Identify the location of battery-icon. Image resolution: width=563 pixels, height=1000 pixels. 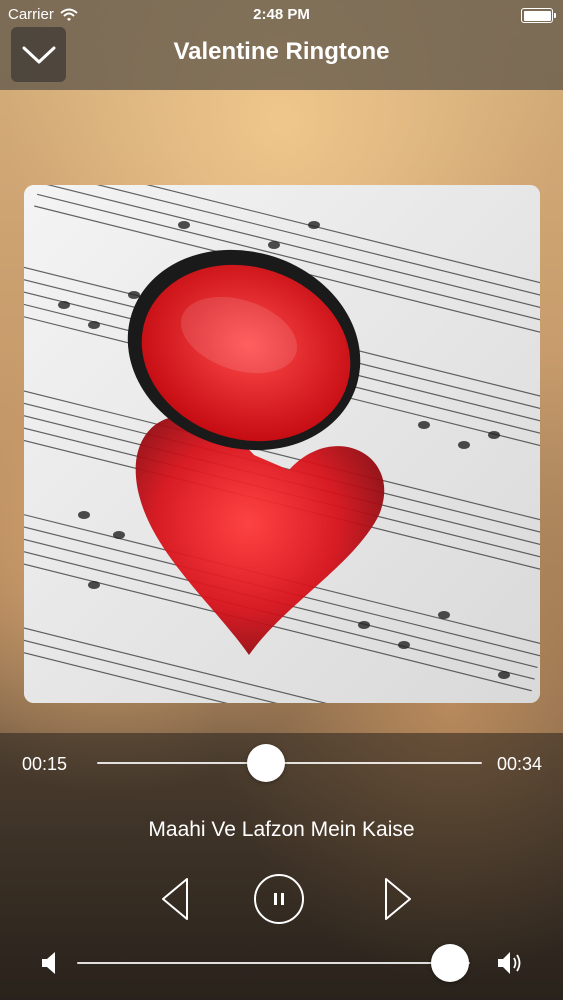
(538, 15).